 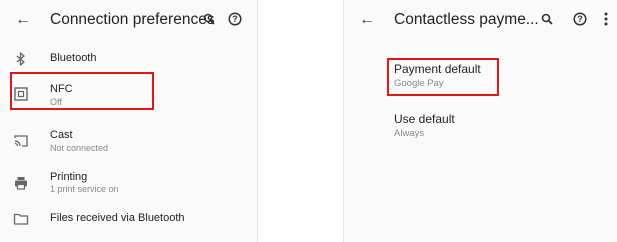 I want to click on item-subtitle: Always, so click(x=409, y=133).